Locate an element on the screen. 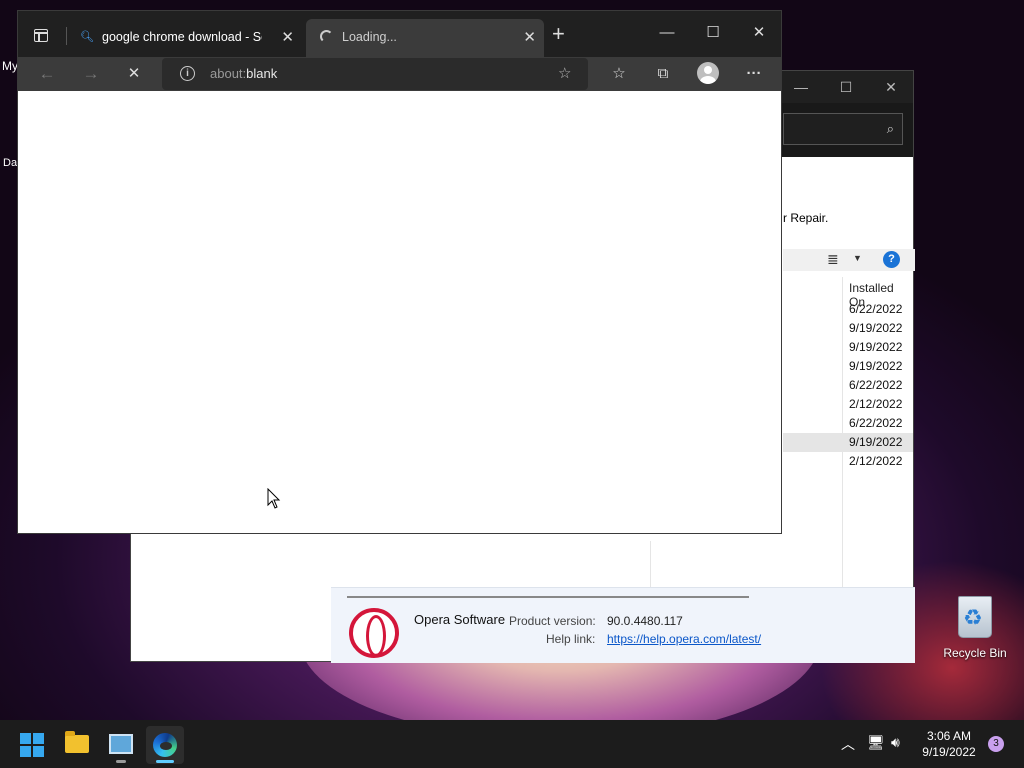 The image size is (1024, 768). product-version-value: 90.0.4480.117 is located at coordinates (645, 621).